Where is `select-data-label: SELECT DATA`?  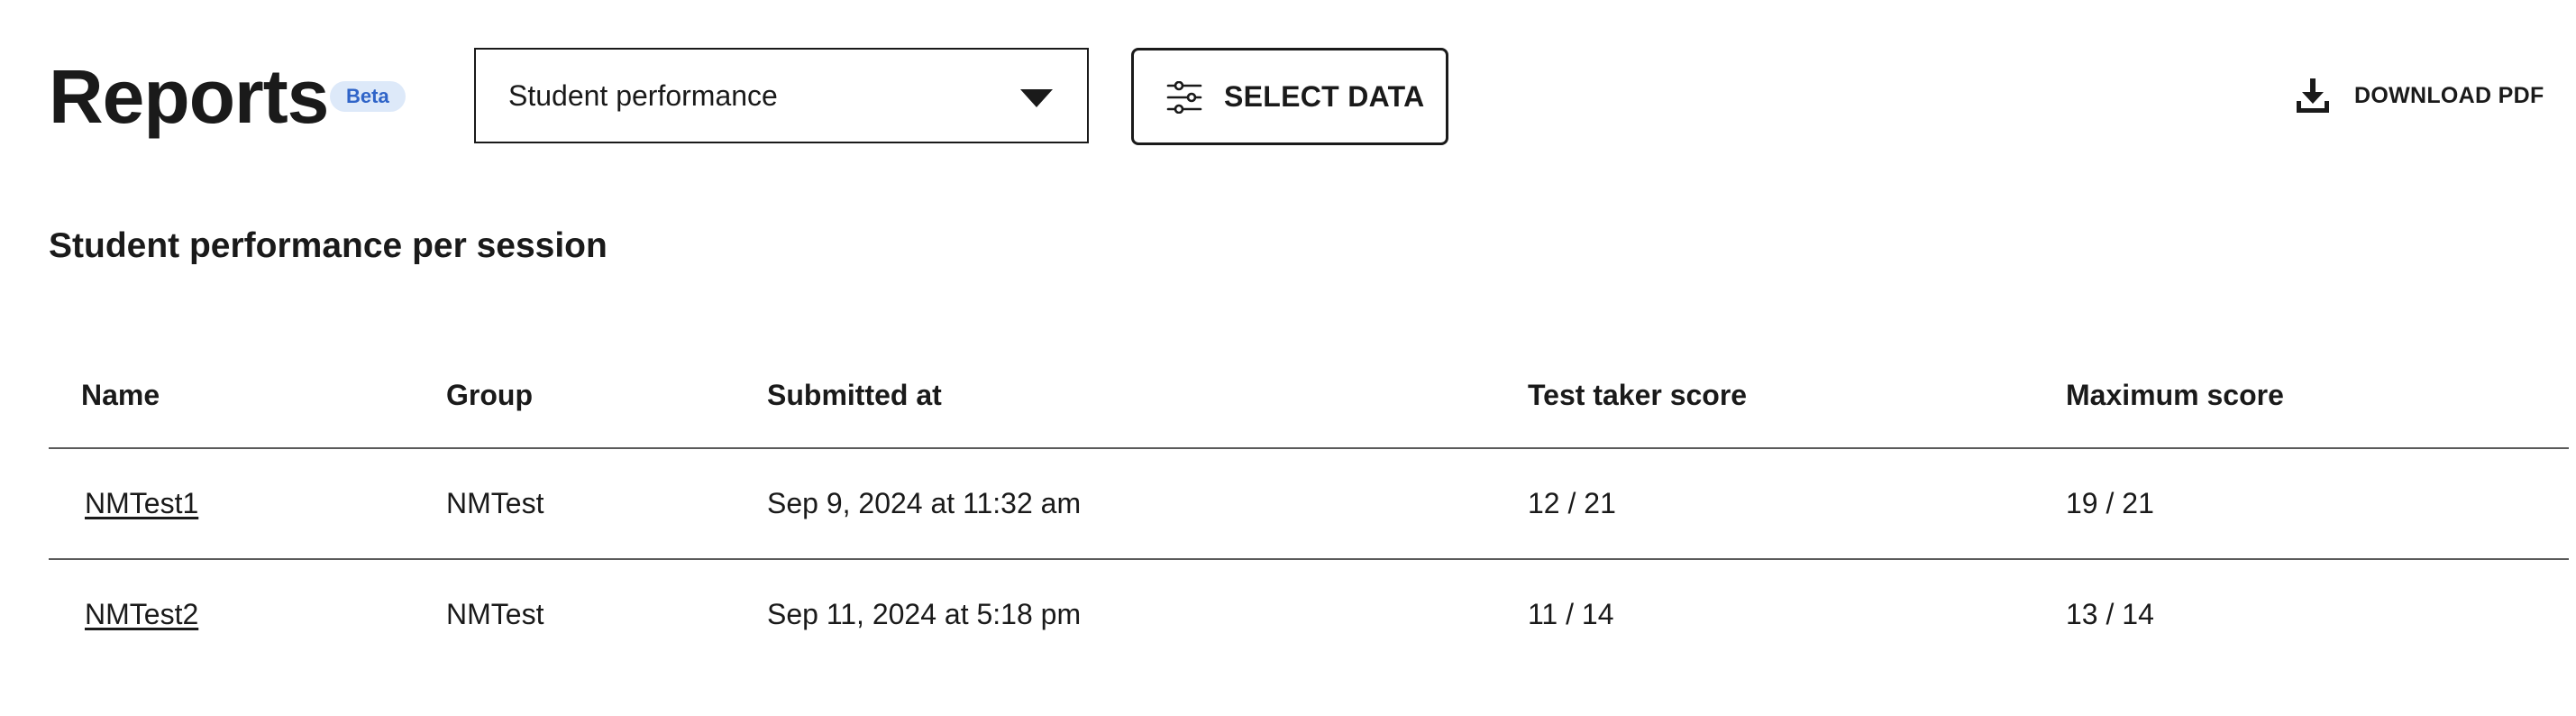 select-data-label: SELECT DATA is located at coordinates (1324, 97).